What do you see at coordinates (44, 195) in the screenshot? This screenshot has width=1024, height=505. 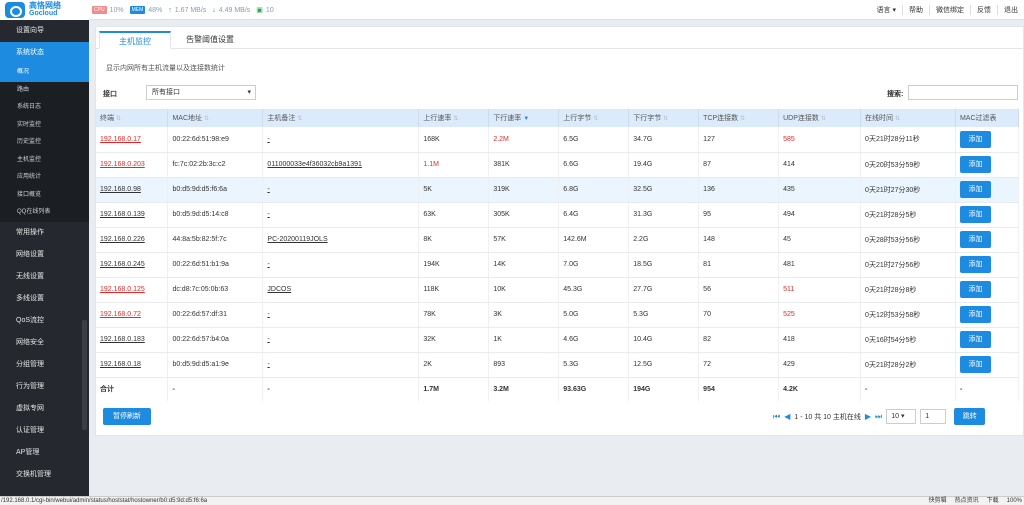 I see `sidebar-sub-interface-overview: 接口概览` at bounding box center [44, 195].